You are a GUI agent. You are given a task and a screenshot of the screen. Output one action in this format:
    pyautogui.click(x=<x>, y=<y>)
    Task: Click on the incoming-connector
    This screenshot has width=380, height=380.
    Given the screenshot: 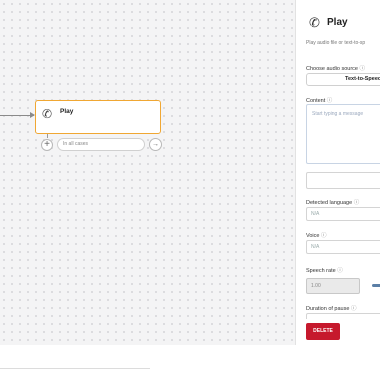 What is the action you would take?
    pyautogui.click(x=17, y=115)
    